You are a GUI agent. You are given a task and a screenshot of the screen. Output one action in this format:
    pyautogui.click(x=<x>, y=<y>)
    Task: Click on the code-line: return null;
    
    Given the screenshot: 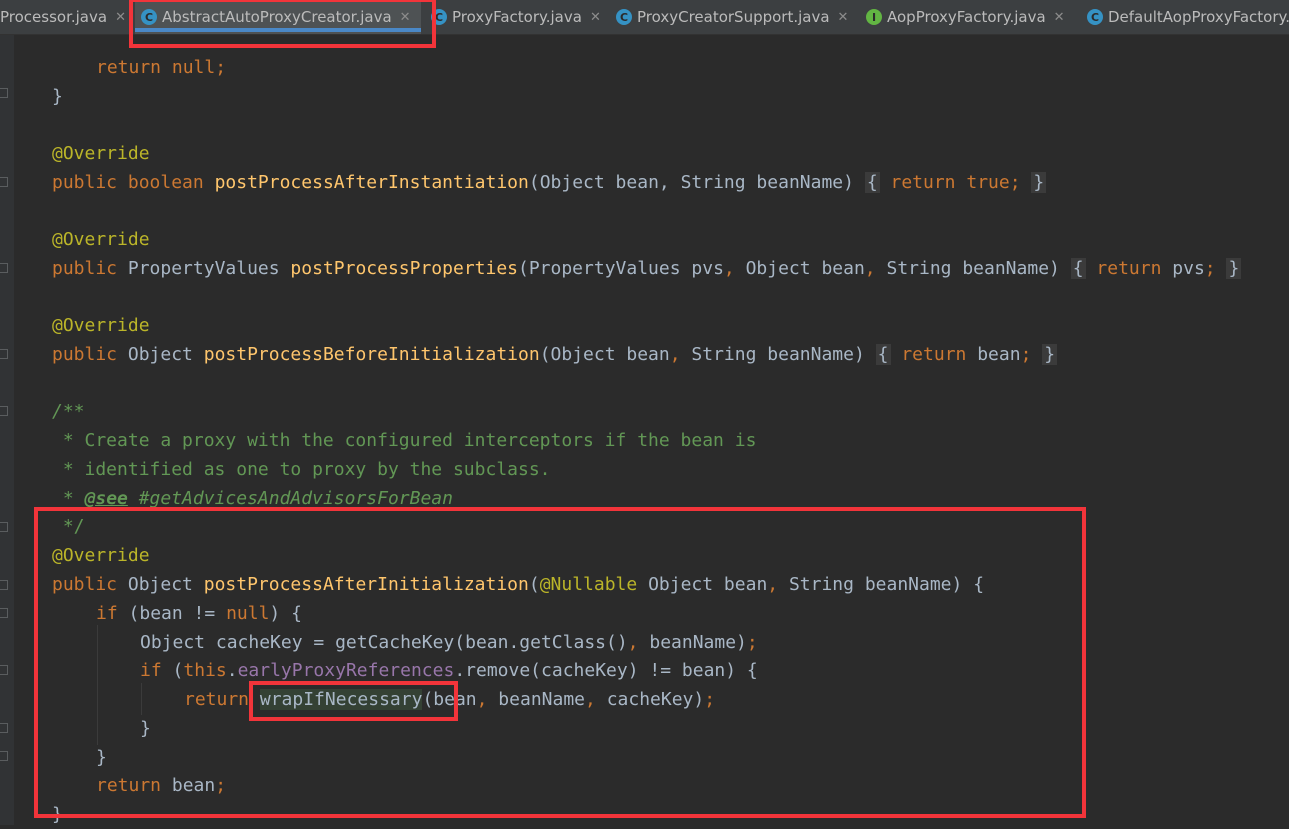 What is the action you would take?
    pyautogui.click(x=161, y=67)
    